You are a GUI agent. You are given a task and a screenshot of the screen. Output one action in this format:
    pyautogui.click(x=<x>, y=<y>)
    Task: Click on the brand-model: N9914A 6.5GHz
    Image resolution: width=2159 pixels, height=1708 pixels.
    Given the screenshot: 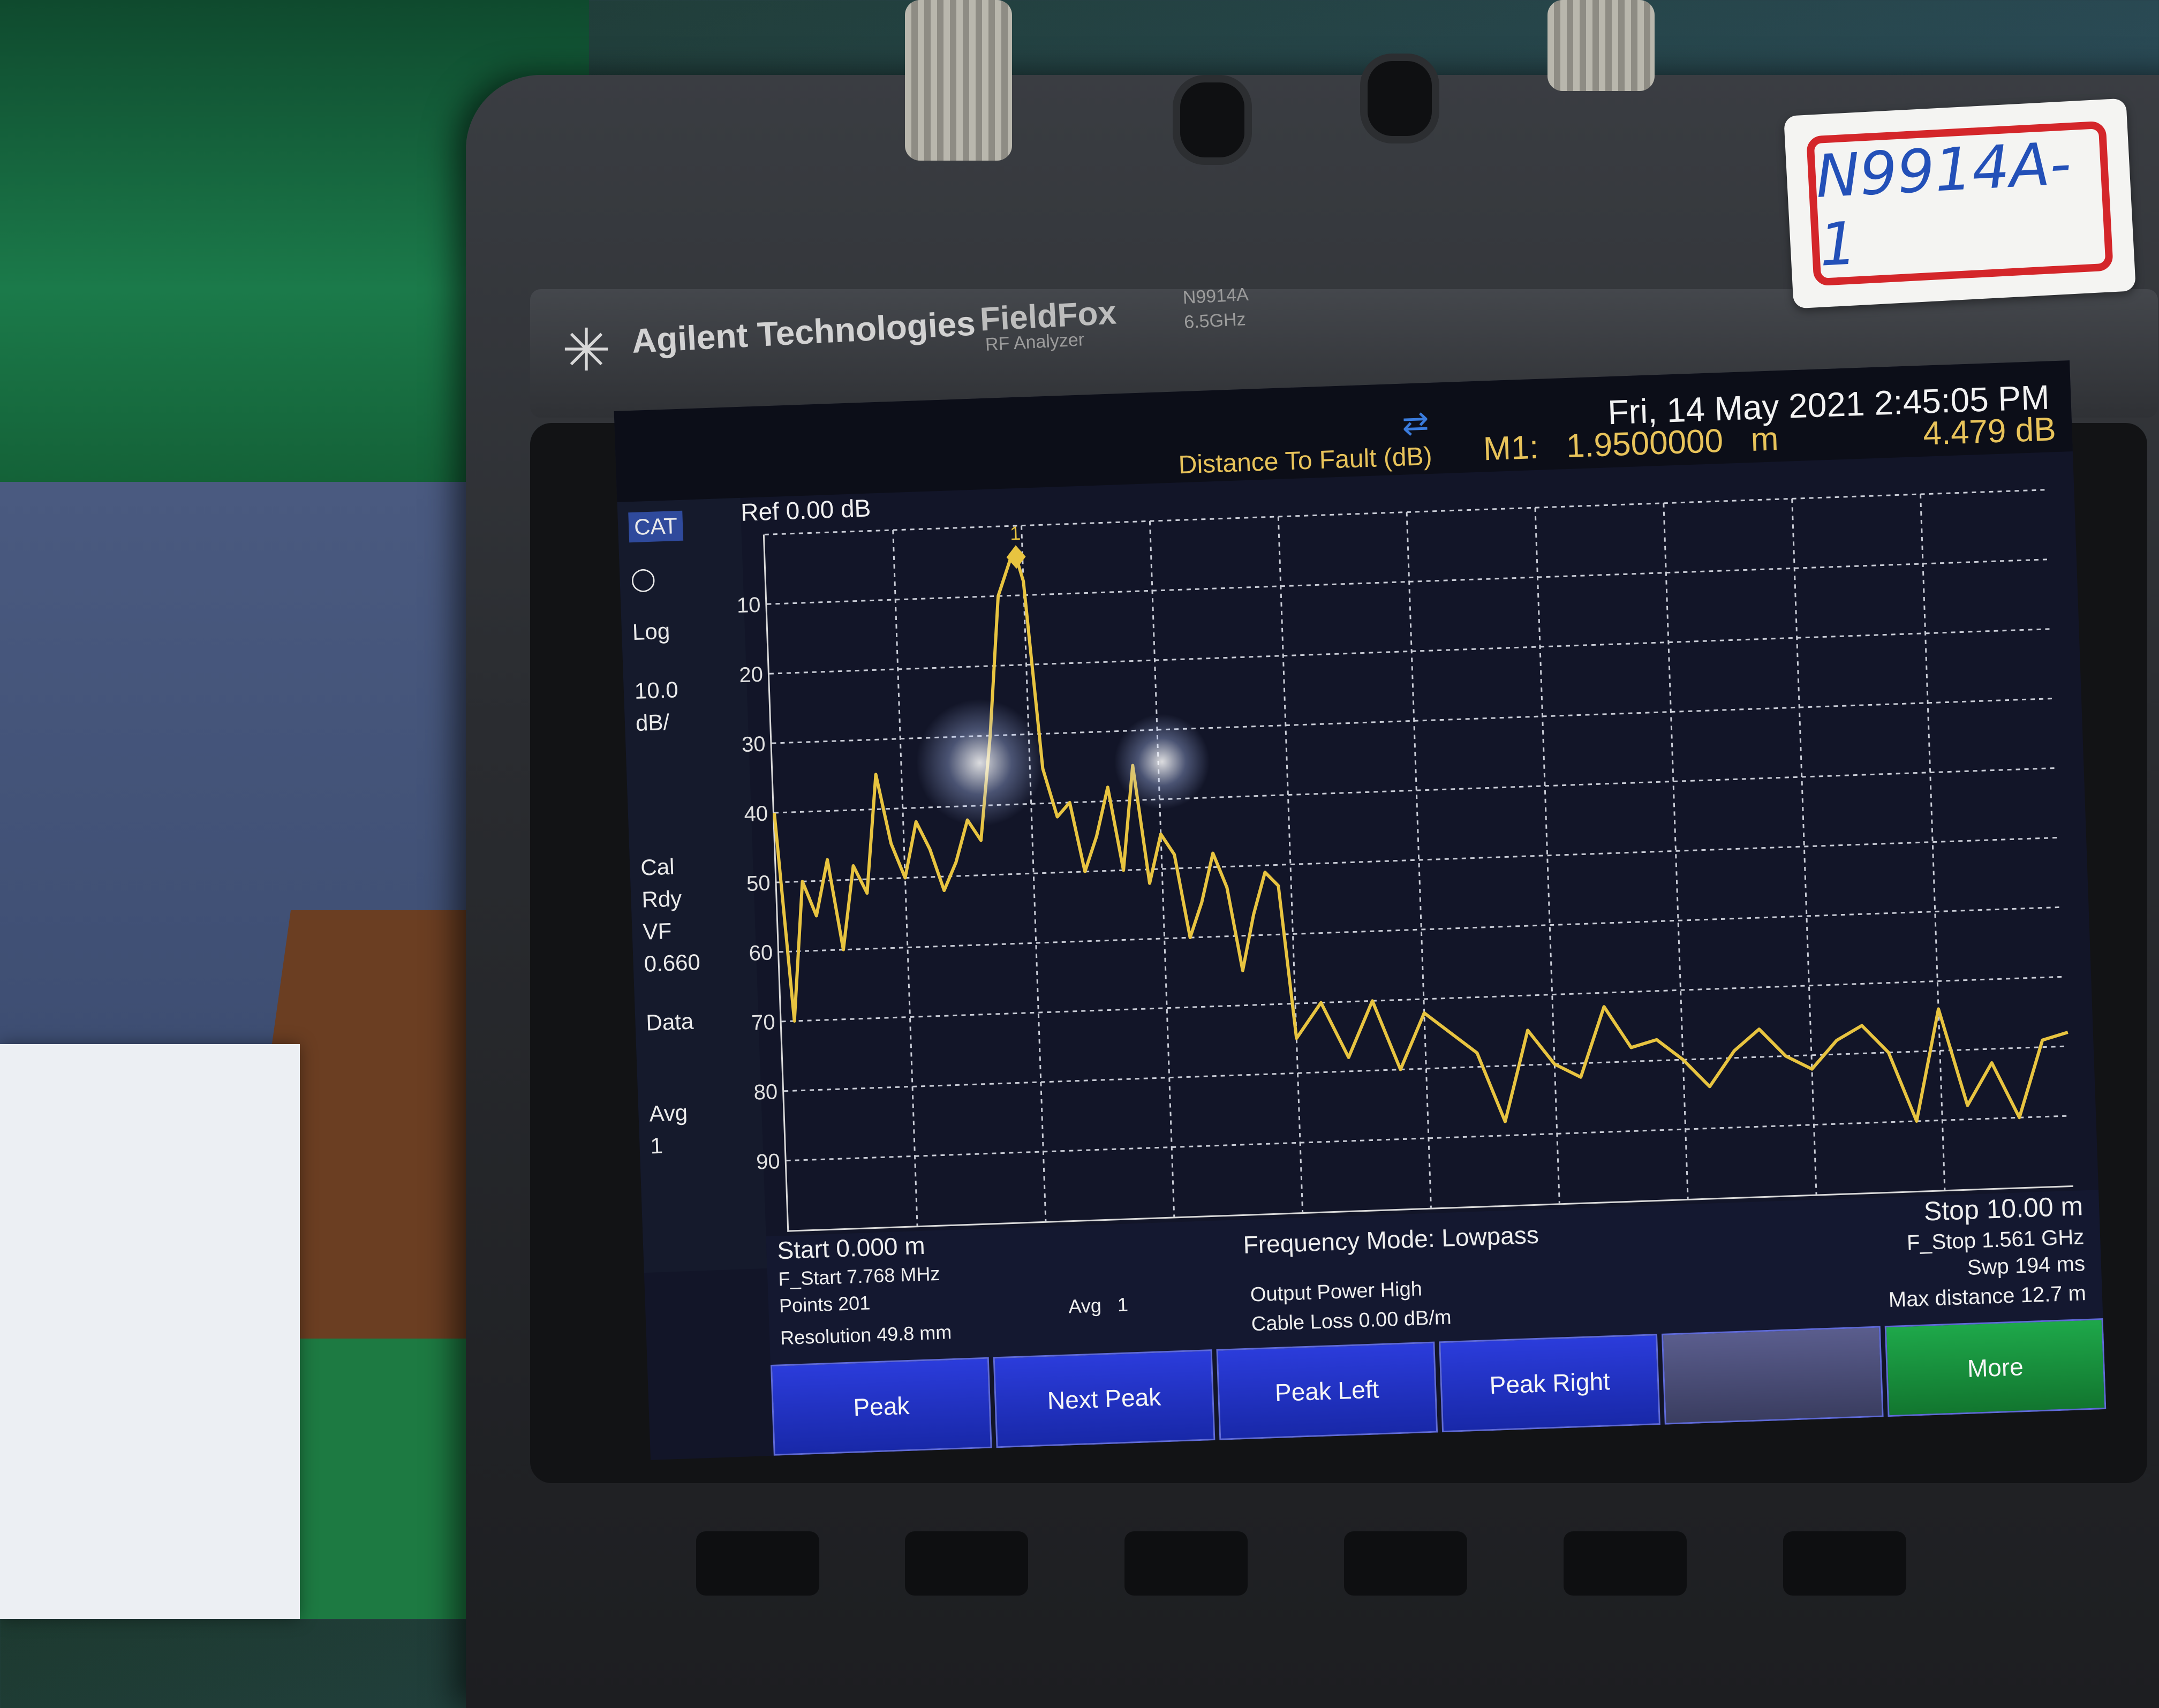 What is the action you would take?
    pyautogui.click(x=1216, y=308)
    